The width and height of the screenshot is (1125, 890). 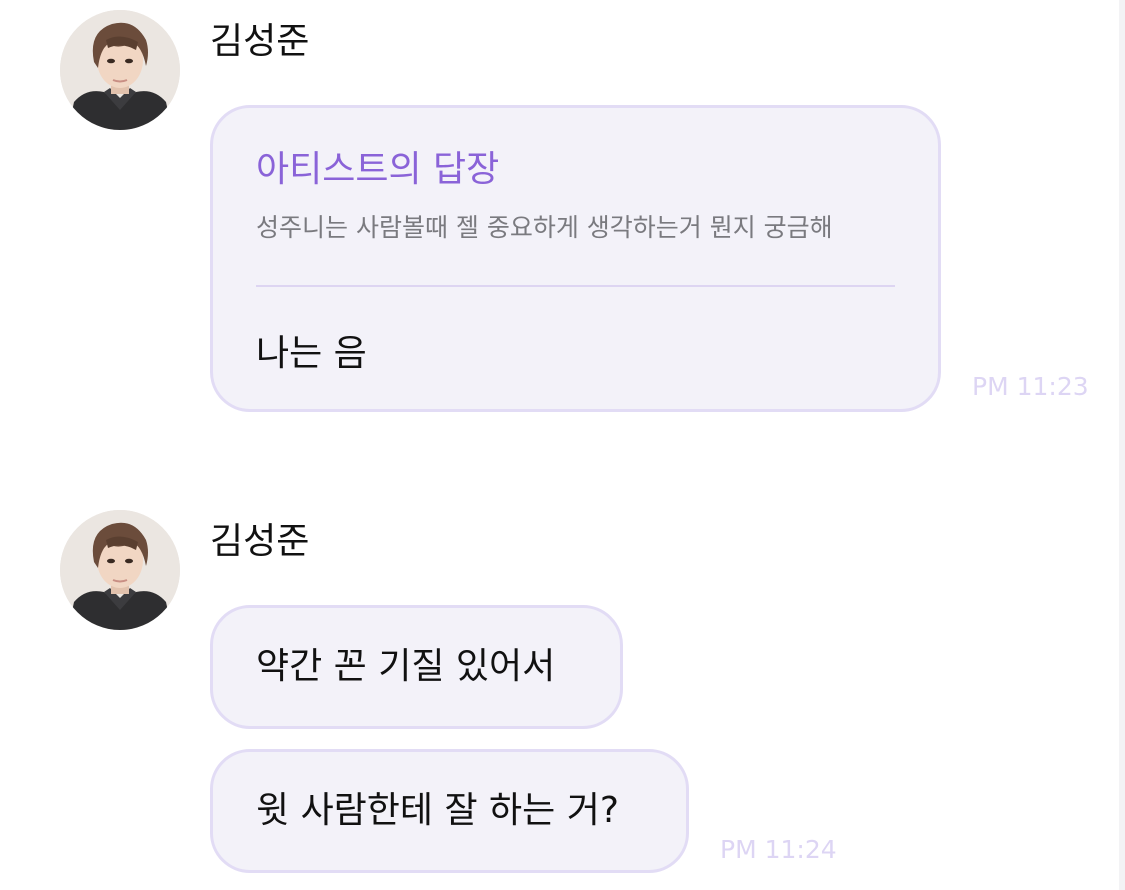 I want to click on reply-answer-text: 나는 음, so click(x=311, y=353).